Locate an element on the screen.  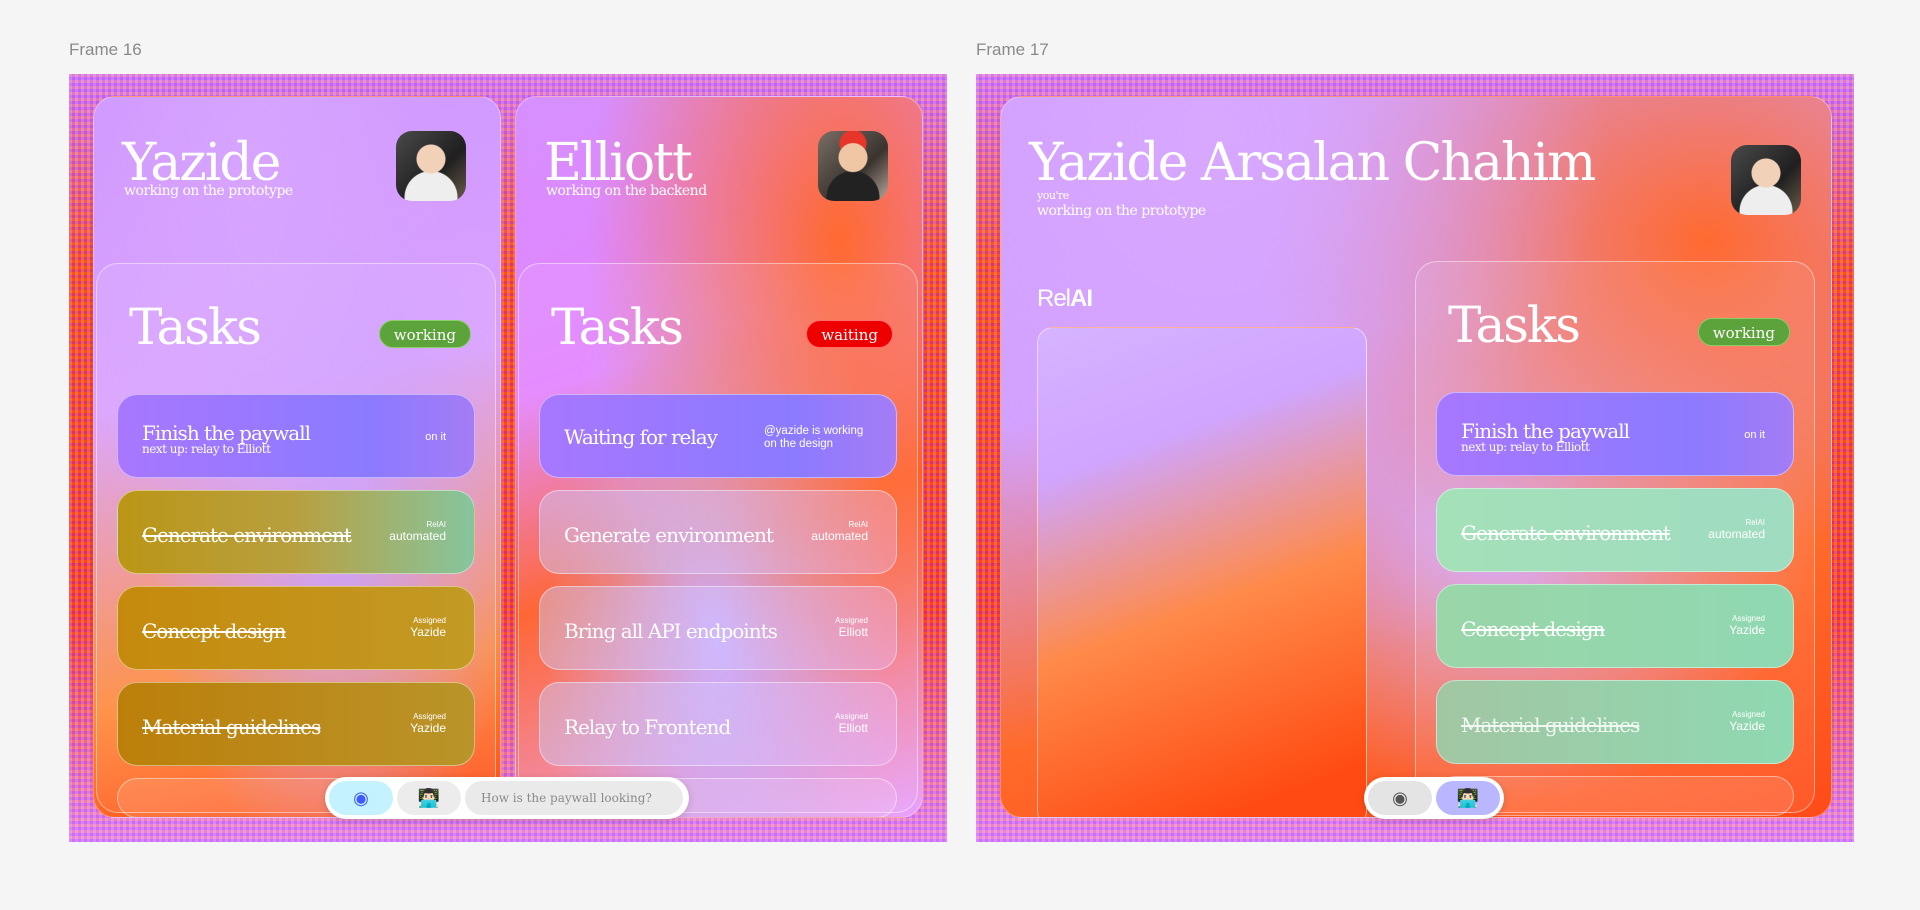
status-badge: waiting is located at coordinates (849, 334).